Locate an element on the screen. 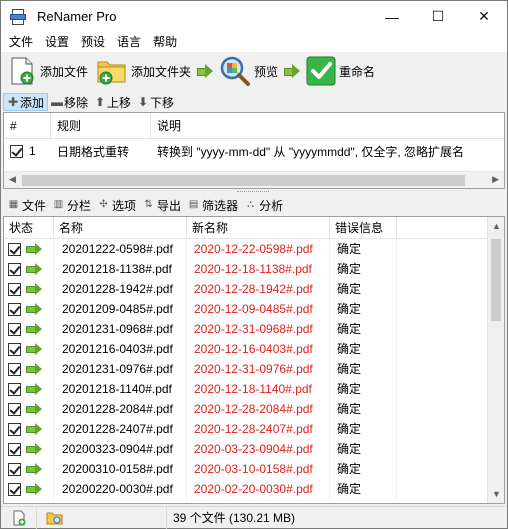 This screenshot has height=529, width=508. scroll-up-icon: ▲ is located at coordinates (496, 226).